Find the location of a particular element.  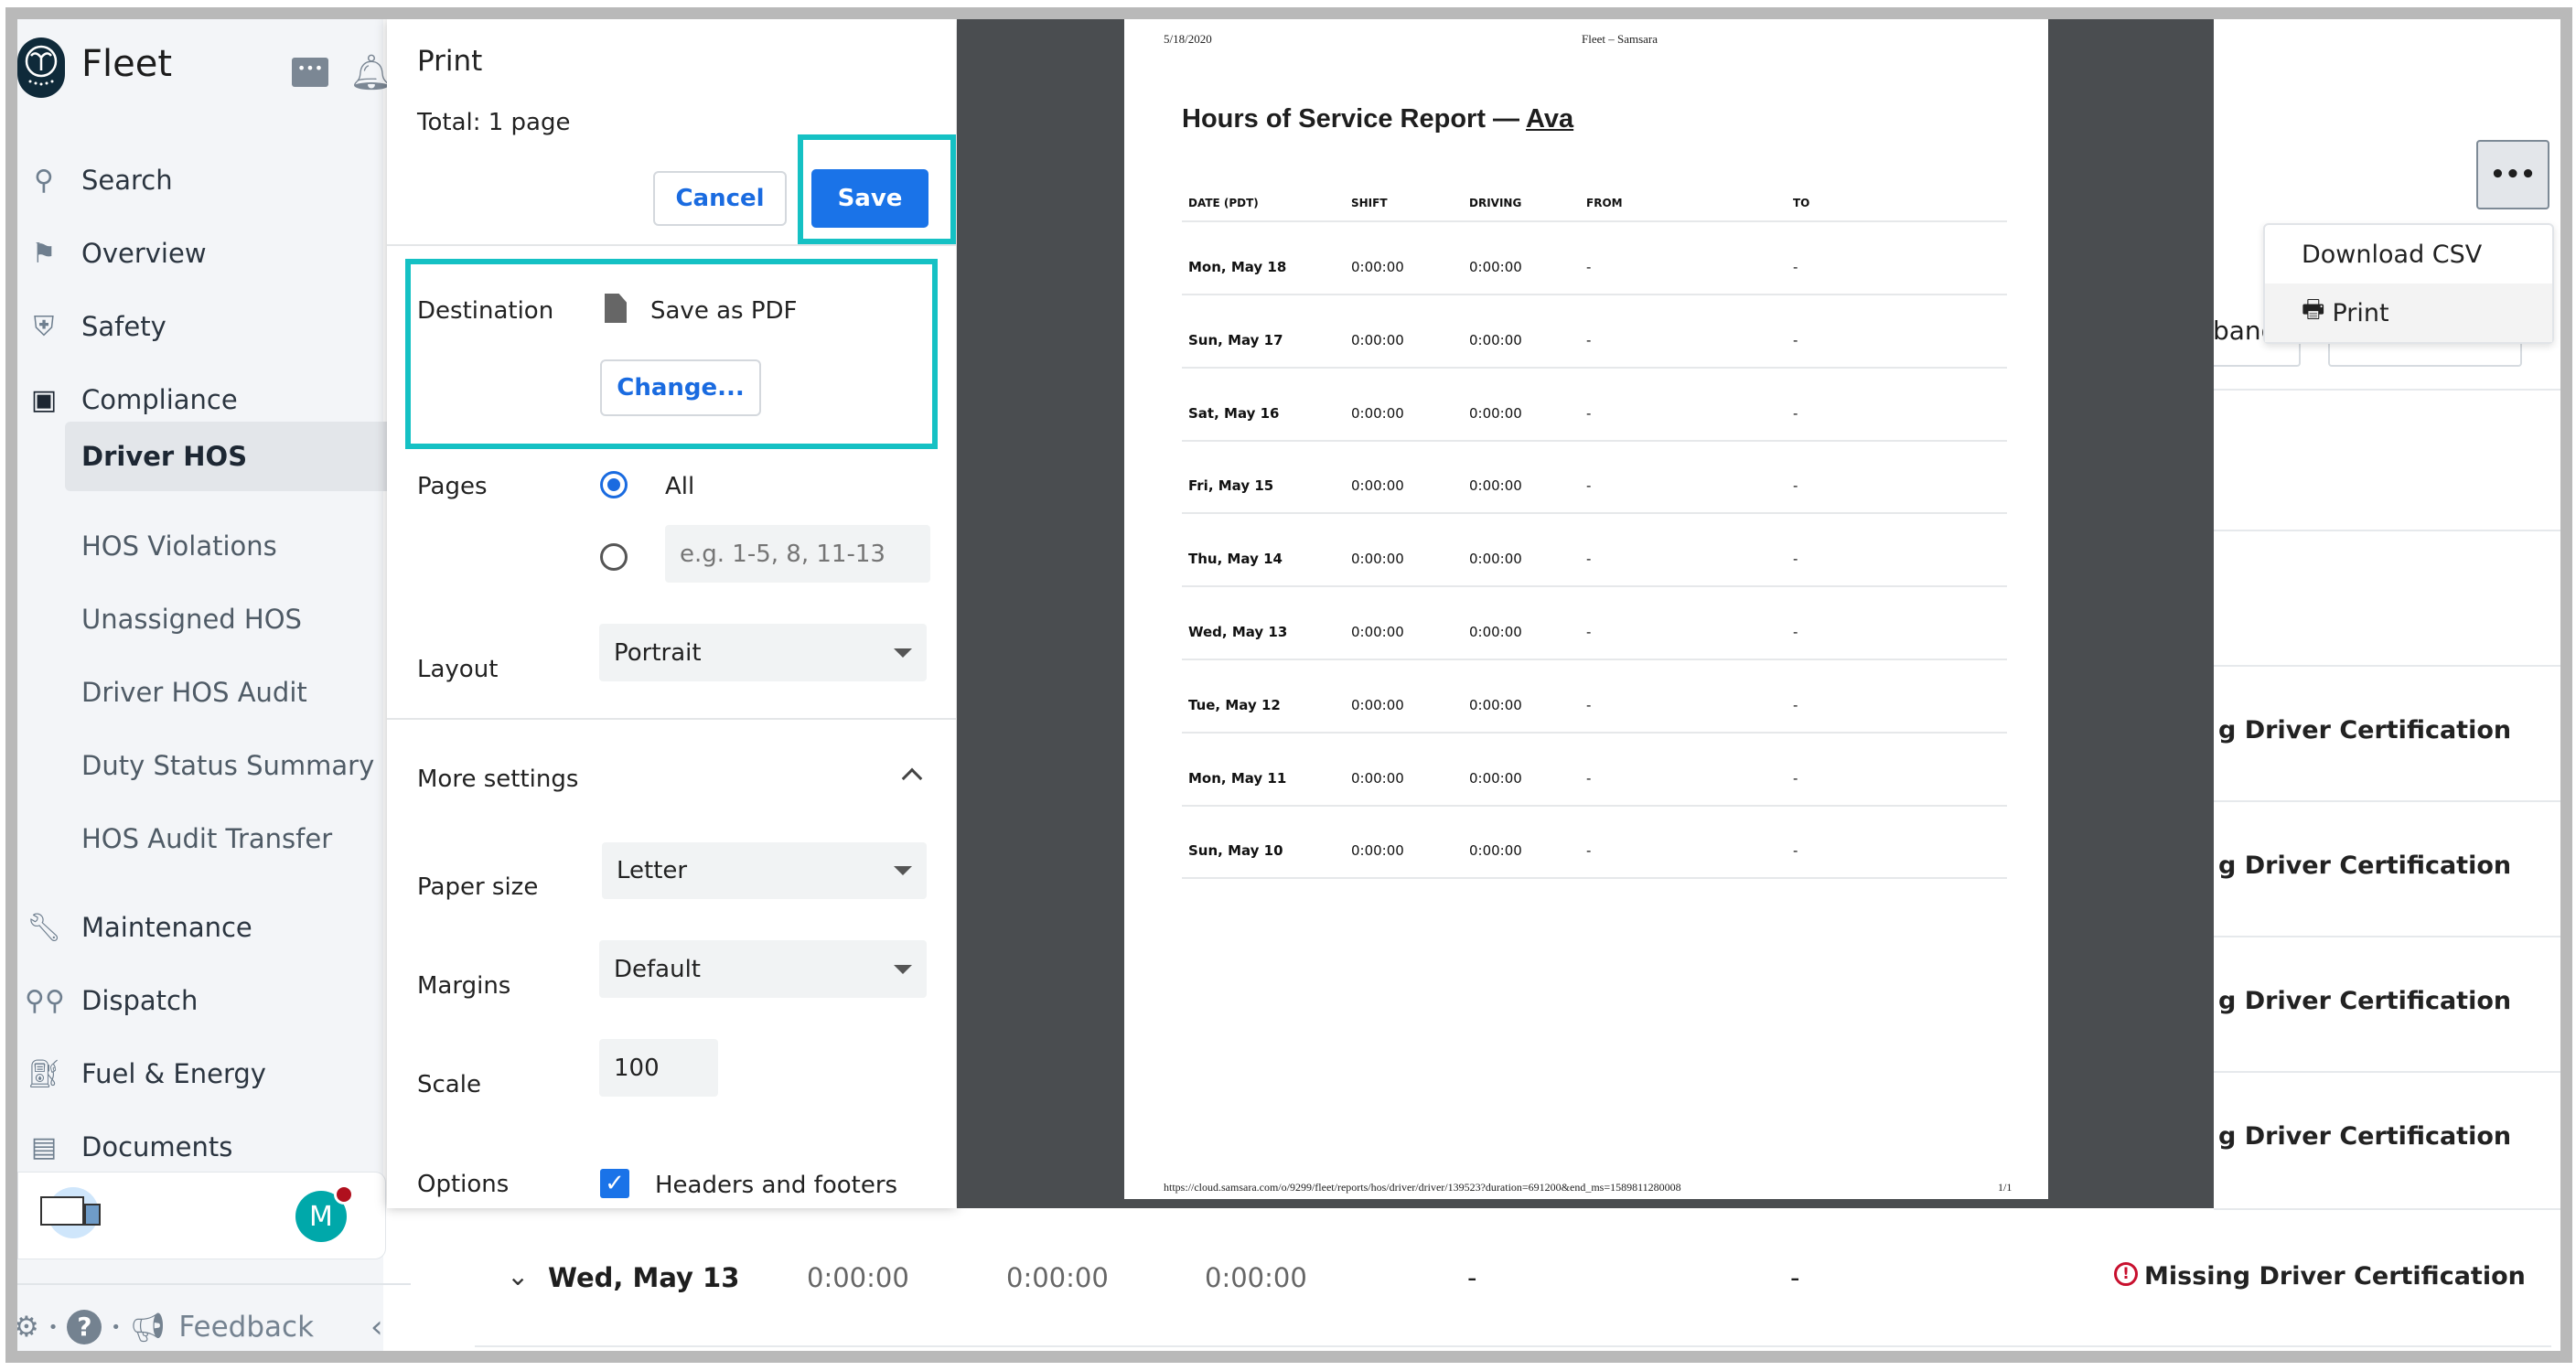

layout-label: Layout is located at coordinates (458, 670).